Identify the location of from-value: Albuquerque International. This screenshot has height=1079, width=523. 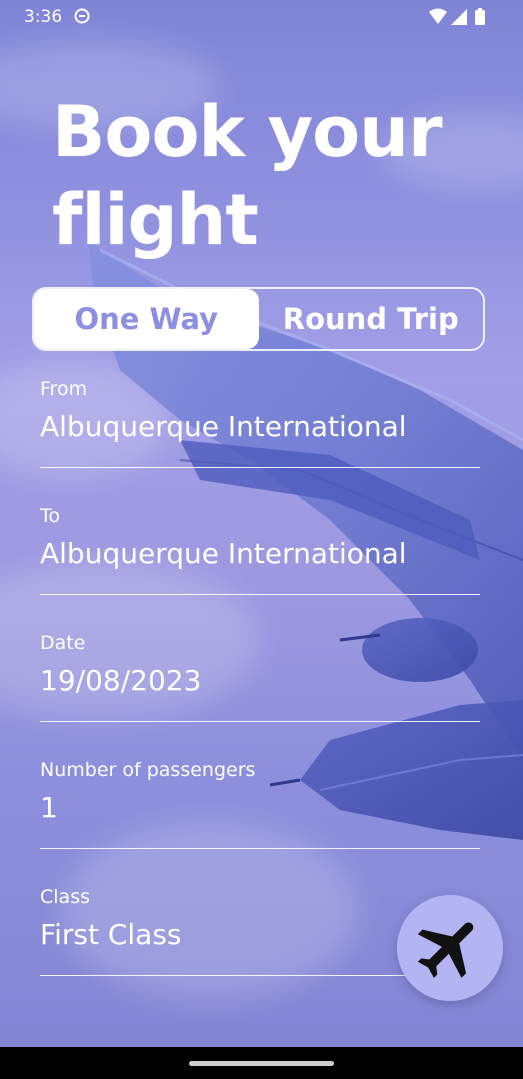
(223, 426).